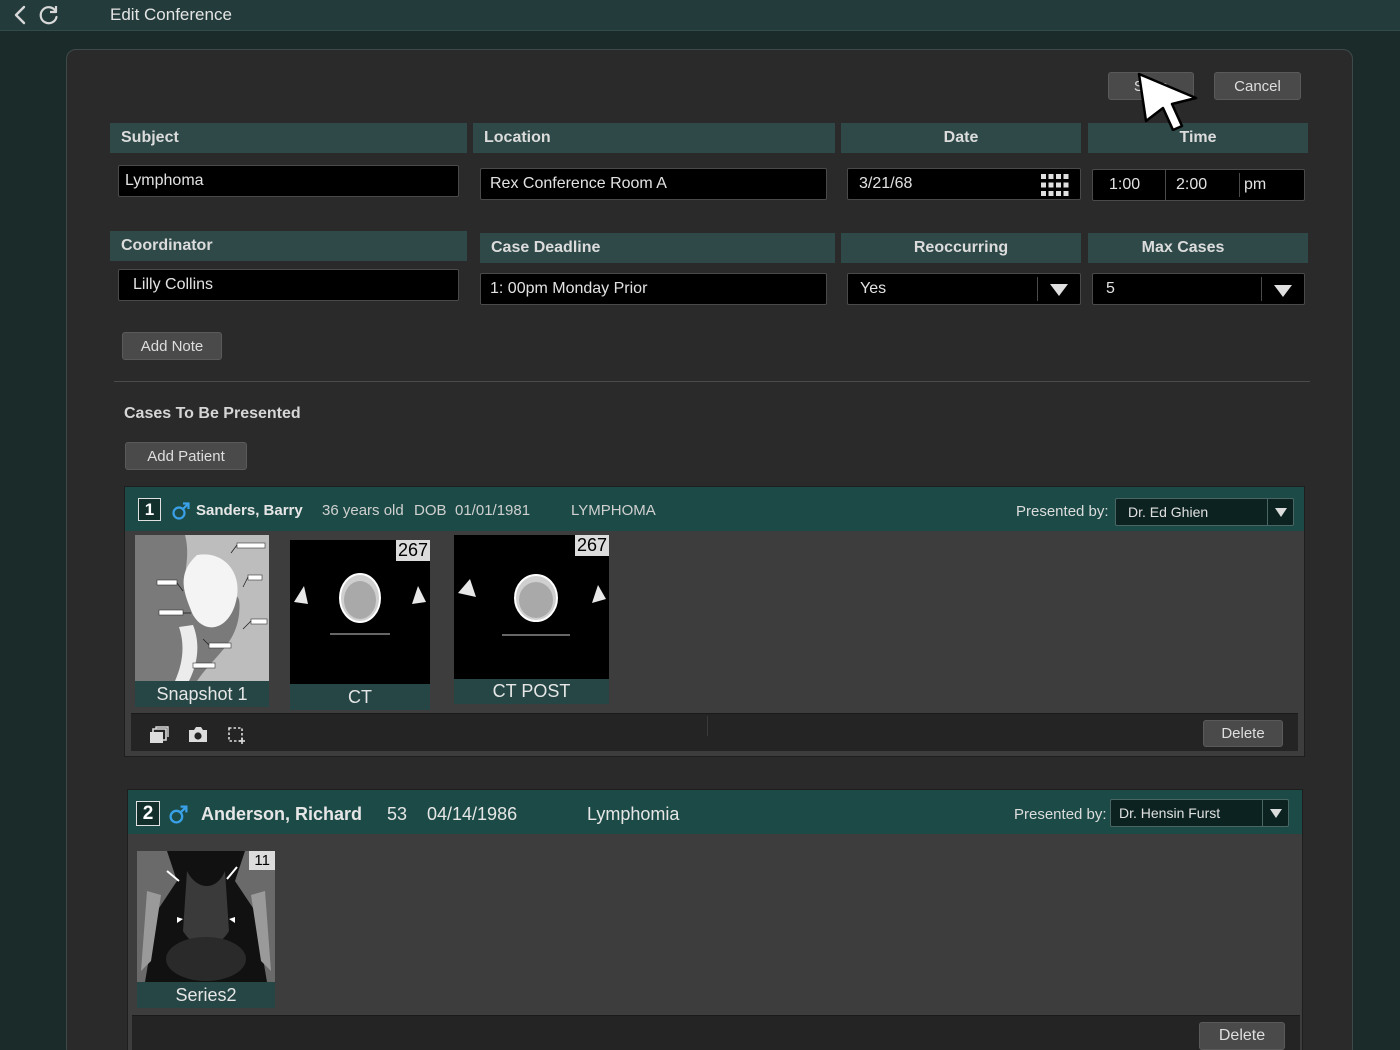 Image resolution: width=1400 pixels, height=1050 pixels. Describe the element at coordinates (633, 814) in the screenshot. I see `patient-diagnosis: Lymphomia` at that location.